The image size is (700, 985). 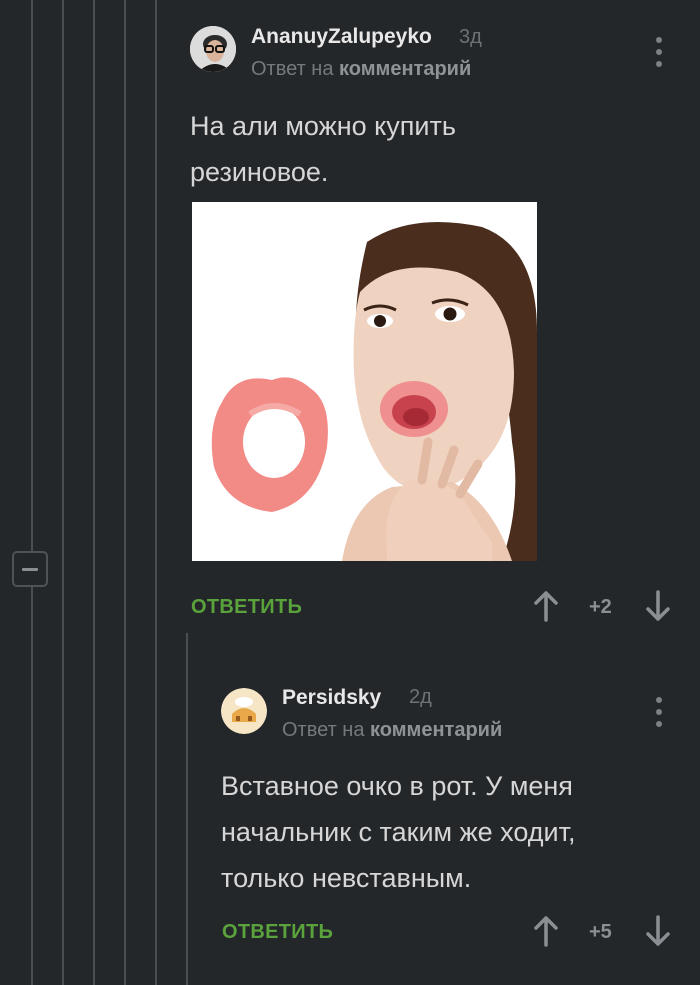 I want to click on rating-score: +5, so click(x=600, y=932).